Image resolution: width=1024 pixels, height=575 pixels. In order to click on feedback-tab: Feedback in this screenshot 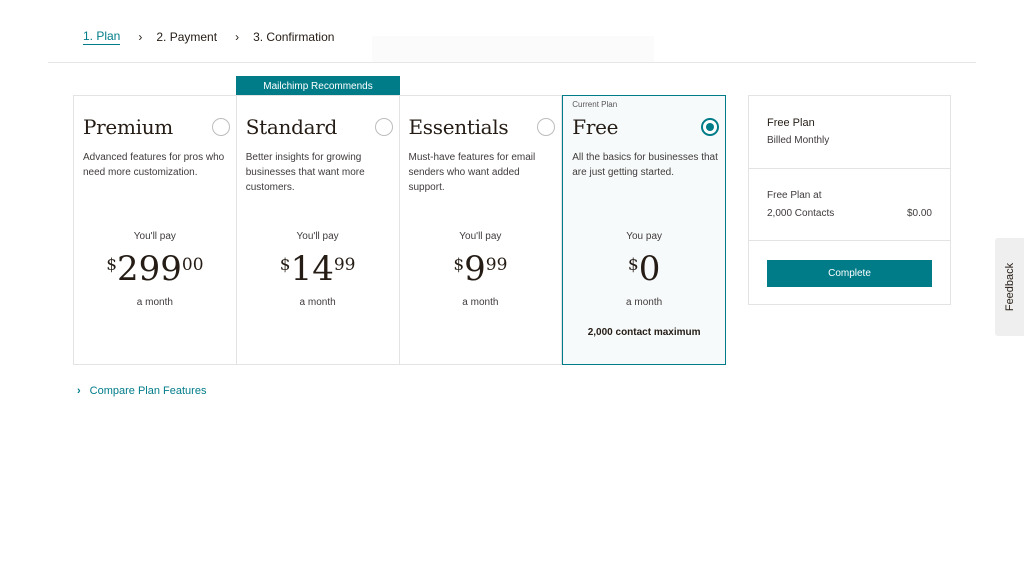, I will do `click(1009, 287)`.